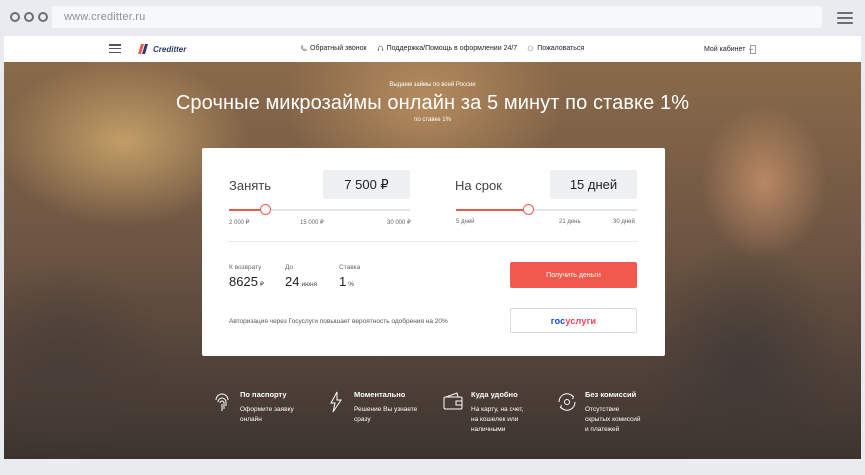 The image size is (865, 475). Describe the element at coordinates (432, 467) in the screenshot. I see `browser-bottom-bar` at that location.